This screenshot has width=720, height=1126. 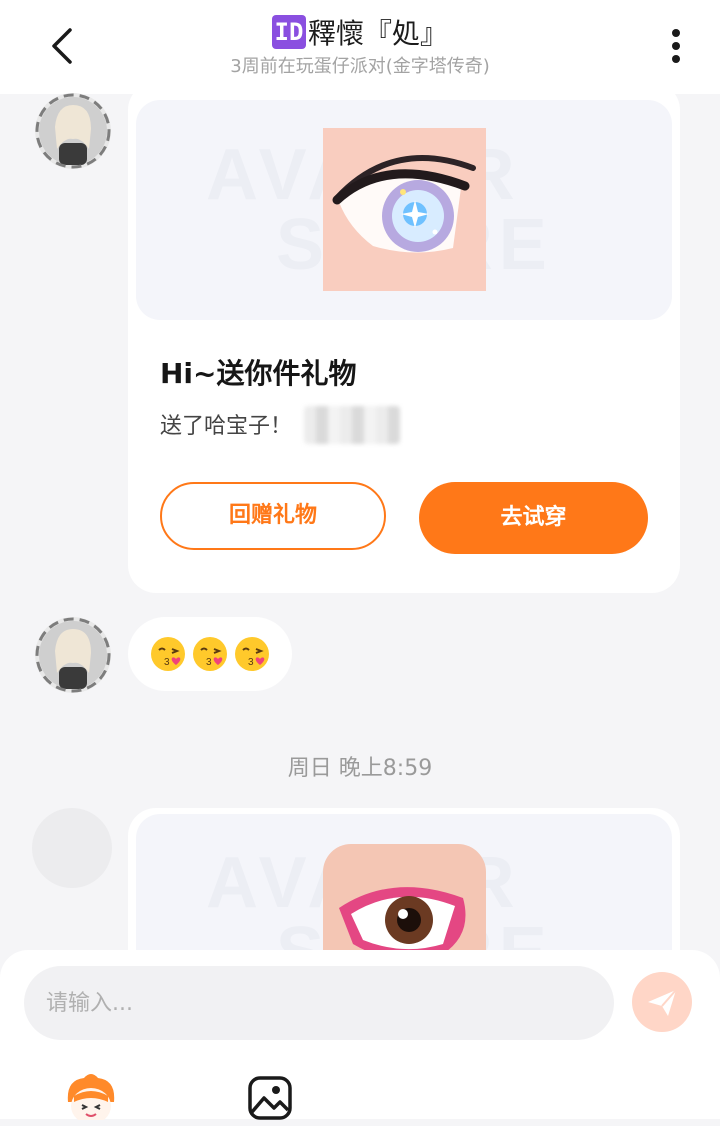 I want to click on send-button, so click(x=662, y=1002).